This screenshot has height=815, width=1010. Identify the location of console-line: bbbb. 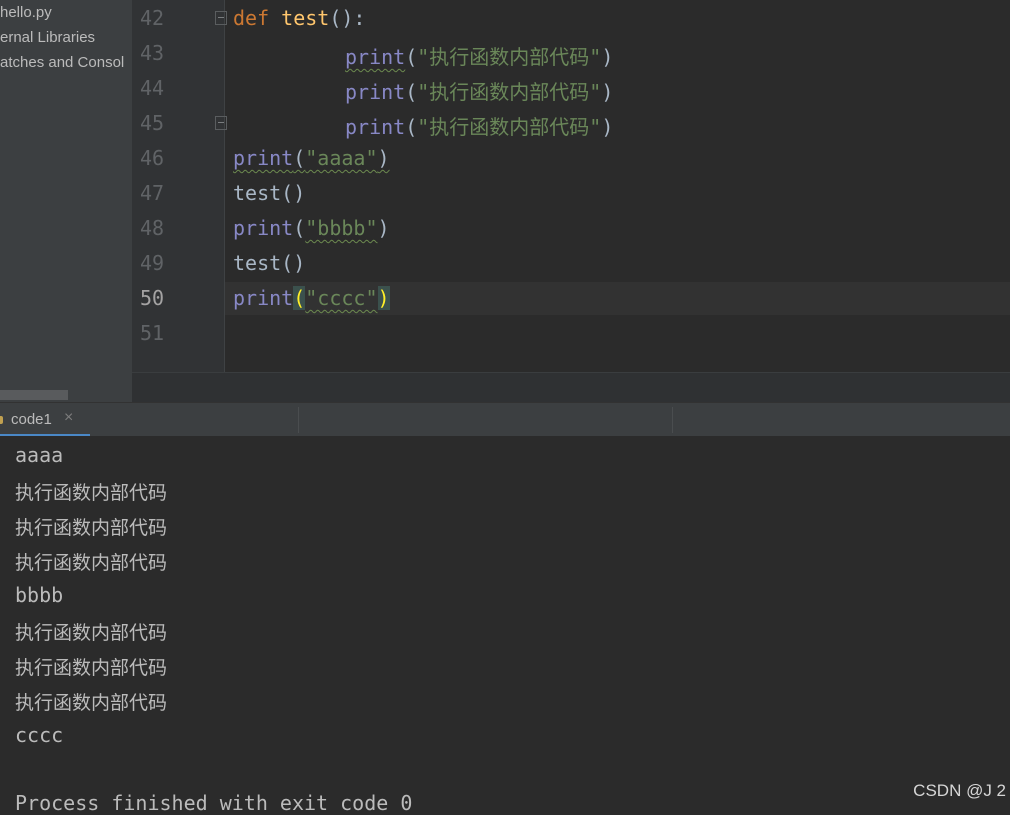
(39, 595).